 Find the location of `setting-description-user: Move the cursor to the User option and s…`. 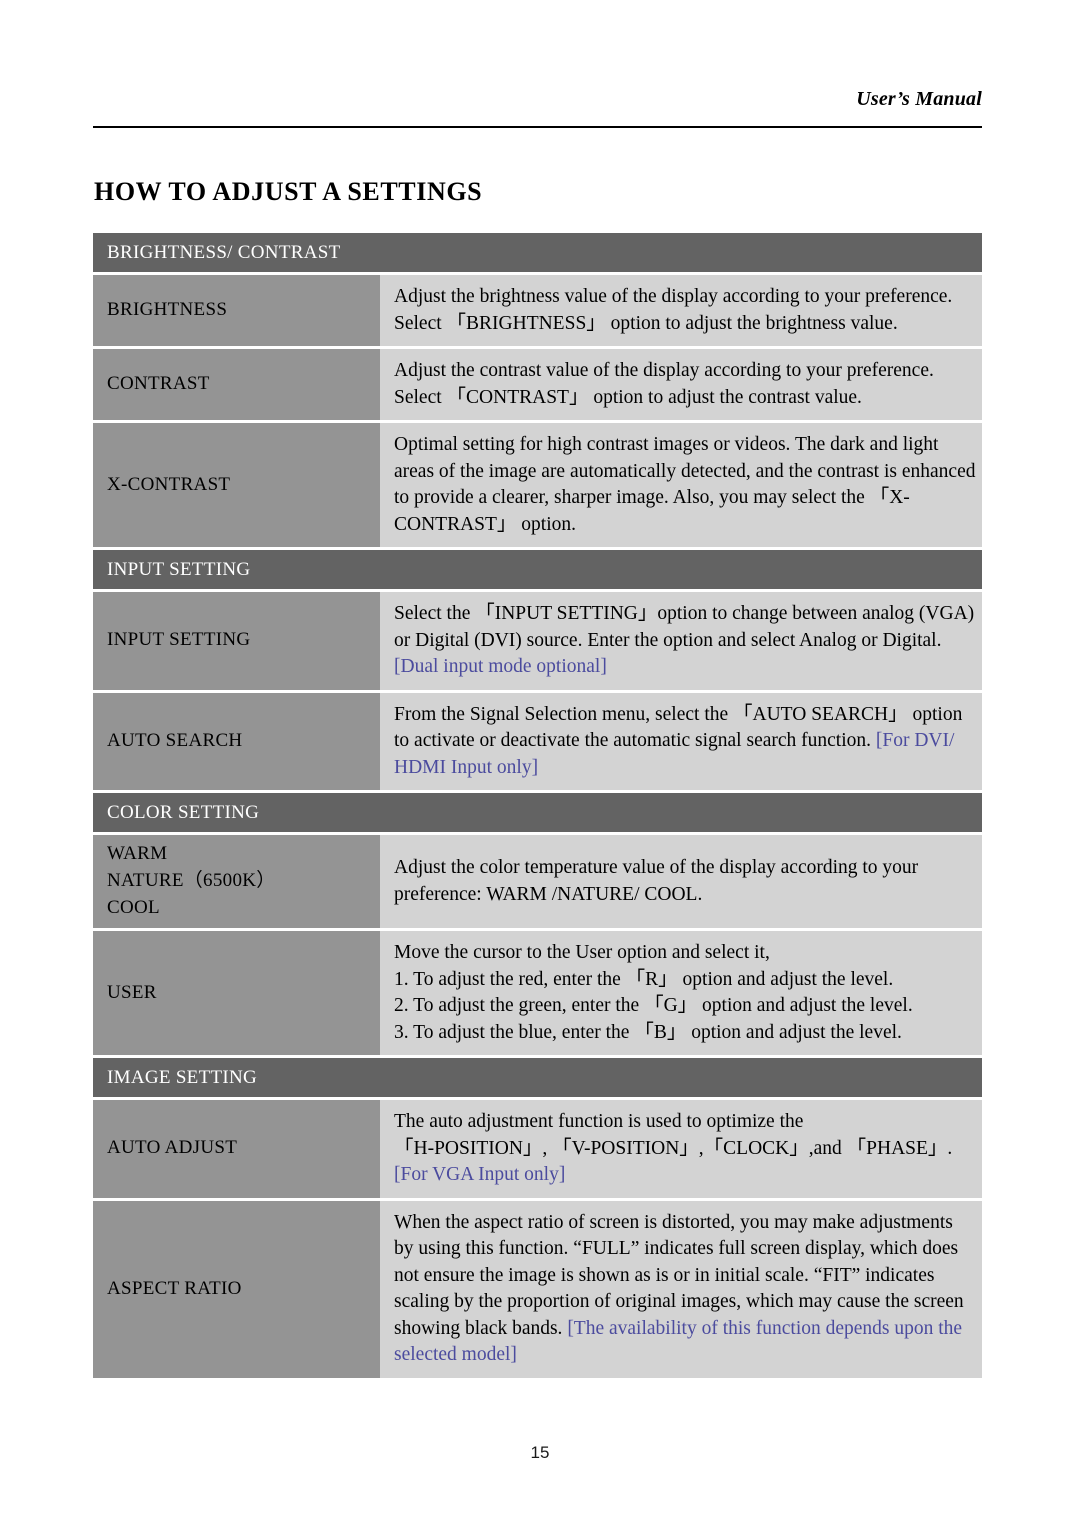

setting-description-user: Move the cursor to the User option and s… is located at coordinates (681, 993).